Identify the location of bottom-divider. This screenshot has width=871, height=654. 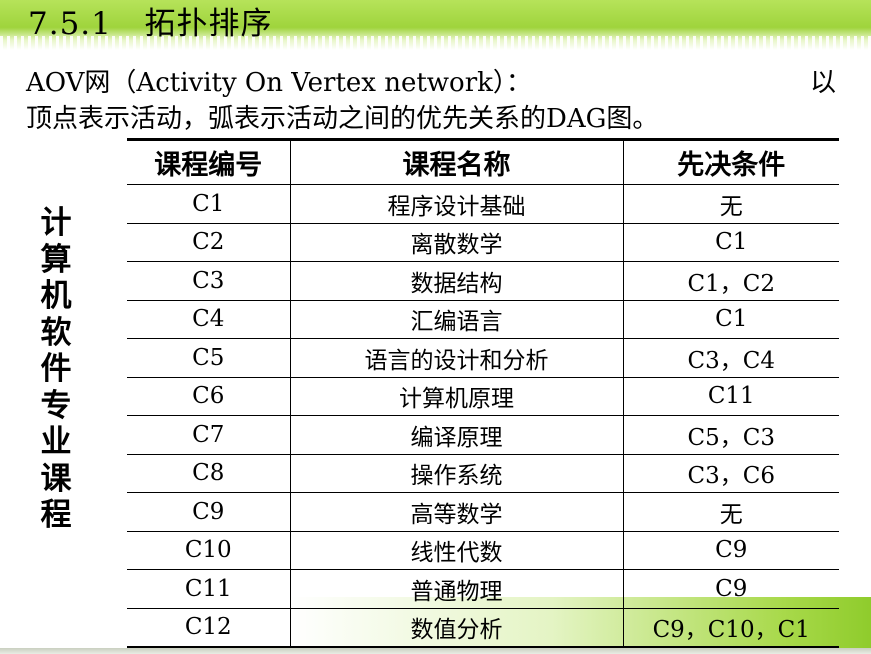
(435, 651).